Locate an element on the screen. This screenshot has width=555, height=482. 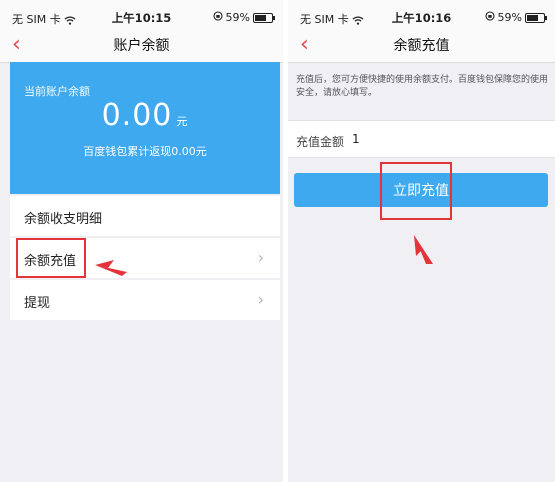
balance-label: 当前账户余额 is located at coordinates (57, 91).